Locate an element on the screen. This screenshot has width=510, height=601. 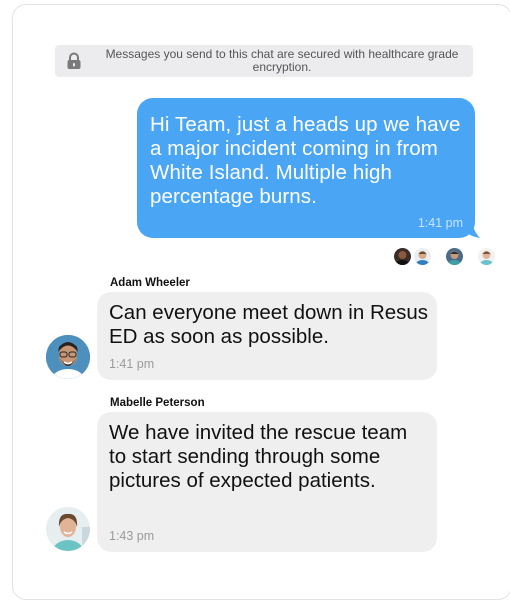
sender-name: Mabelle Peterson is located at coordinates (157, 403).